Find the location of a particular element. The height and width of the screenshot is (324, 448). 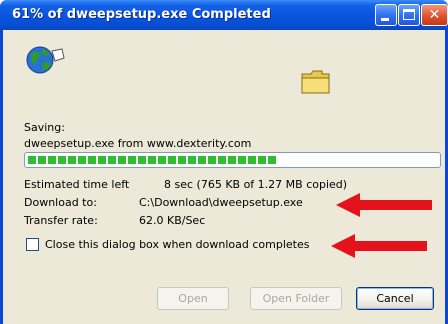

maximize-icon is located at coordinates (409, 14).